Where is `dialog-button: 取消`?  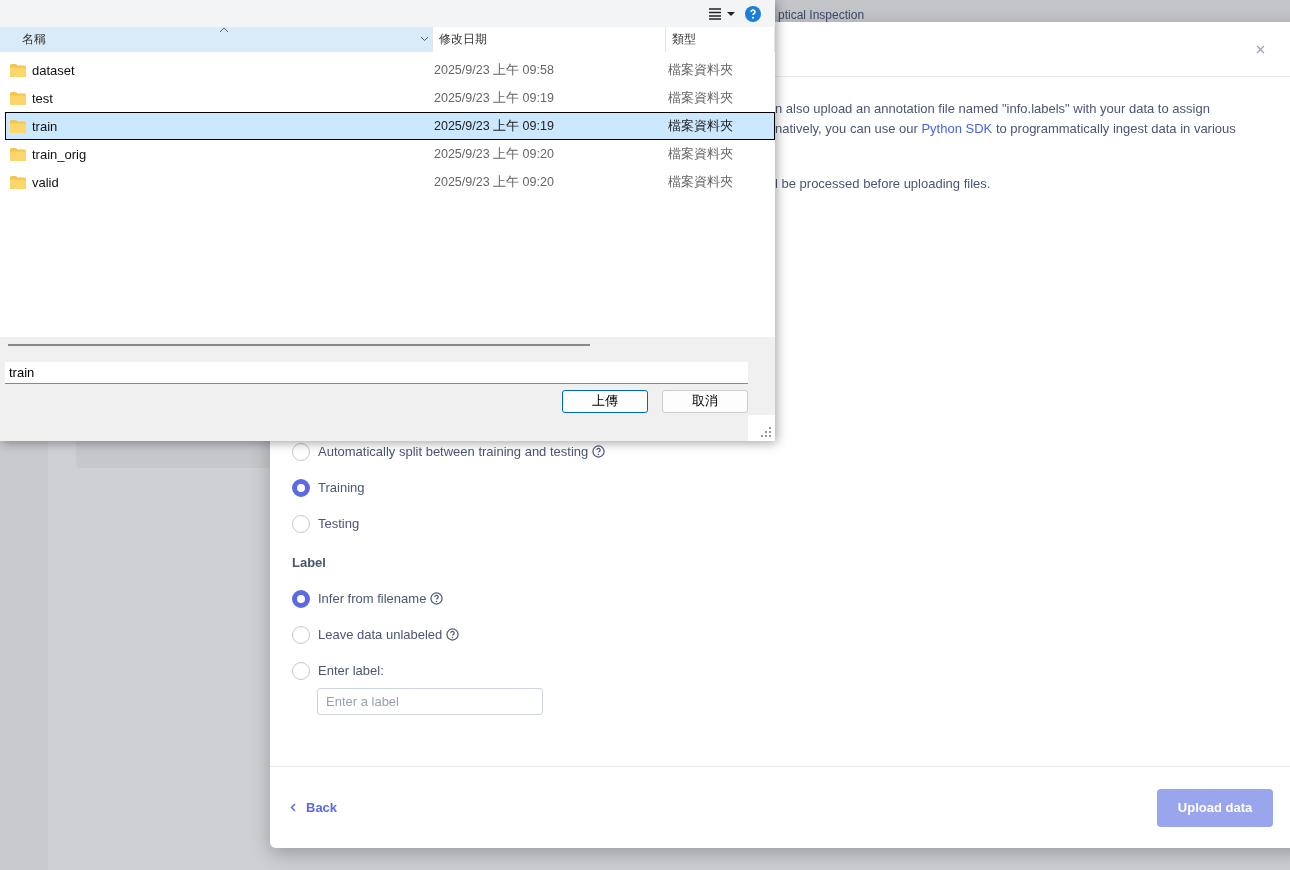
dialog-button: 取消 is located at coordinates (705, 401).